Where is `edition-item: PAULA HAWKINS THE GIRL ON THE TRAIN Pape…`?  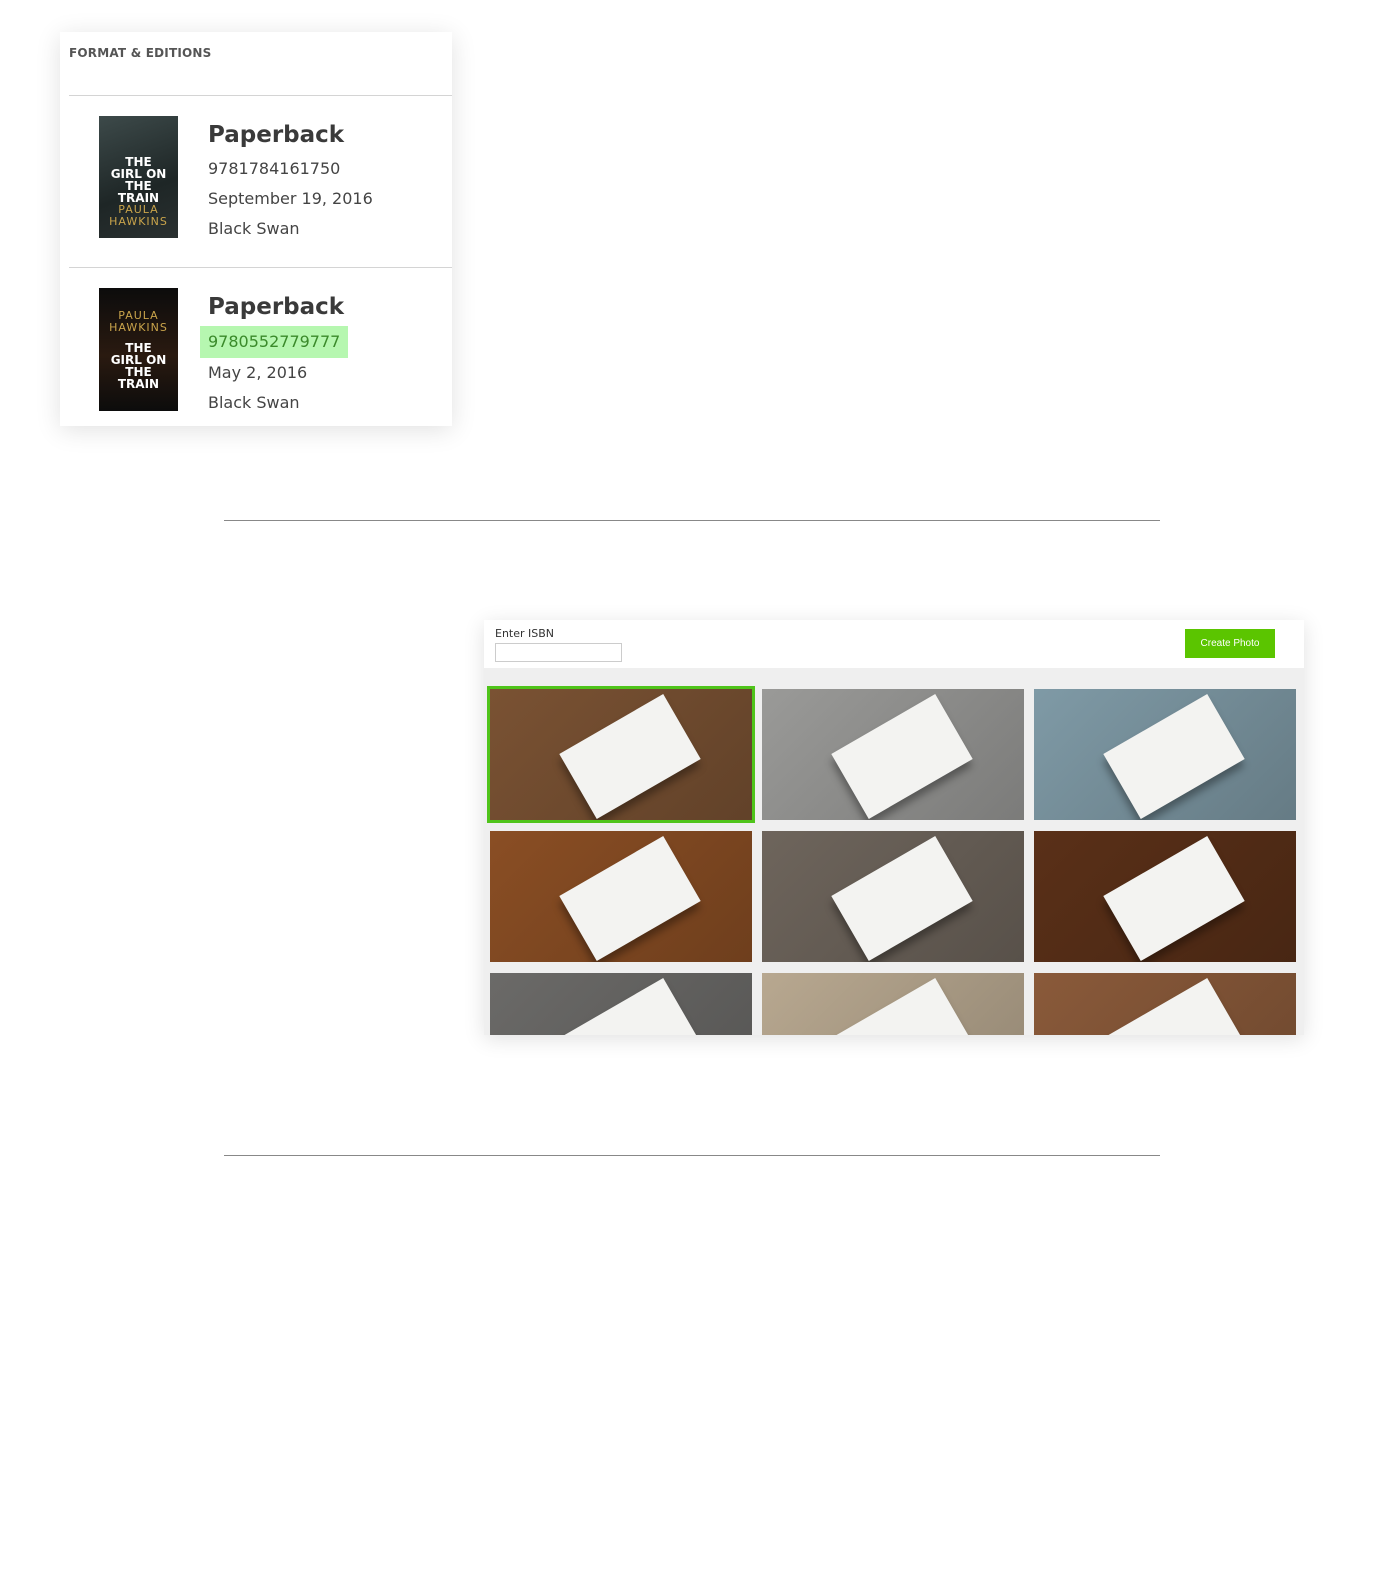 edition-item: PAULA HAWKINS THE GIRL ON THE TRAIN Pape… is located at coordinates (256, 348).